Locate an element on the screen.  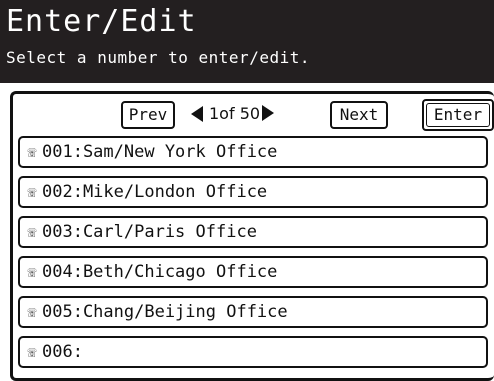
list-item-label: 005:Chang/Beijing Office is located at coordinates (165, 312).